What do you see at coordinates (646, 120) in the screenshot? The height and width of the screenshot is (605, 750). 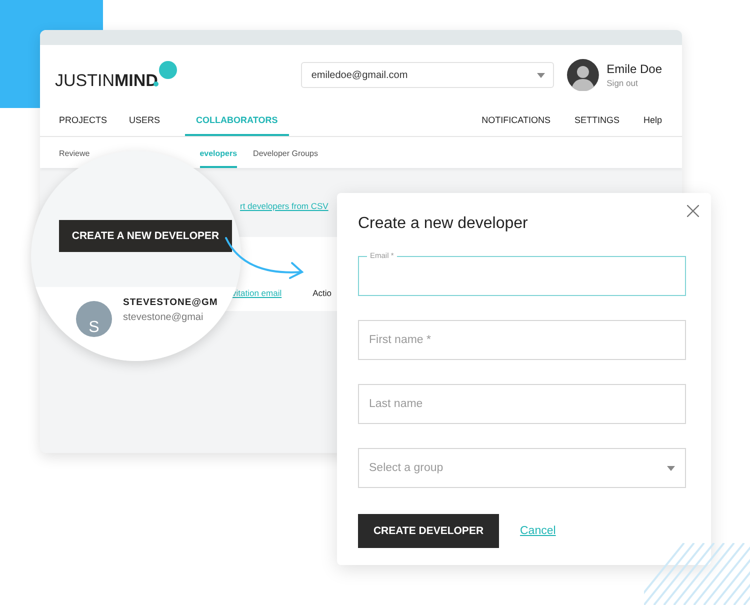 I see `nav-tab: Help` at bounding box center [646, 120].